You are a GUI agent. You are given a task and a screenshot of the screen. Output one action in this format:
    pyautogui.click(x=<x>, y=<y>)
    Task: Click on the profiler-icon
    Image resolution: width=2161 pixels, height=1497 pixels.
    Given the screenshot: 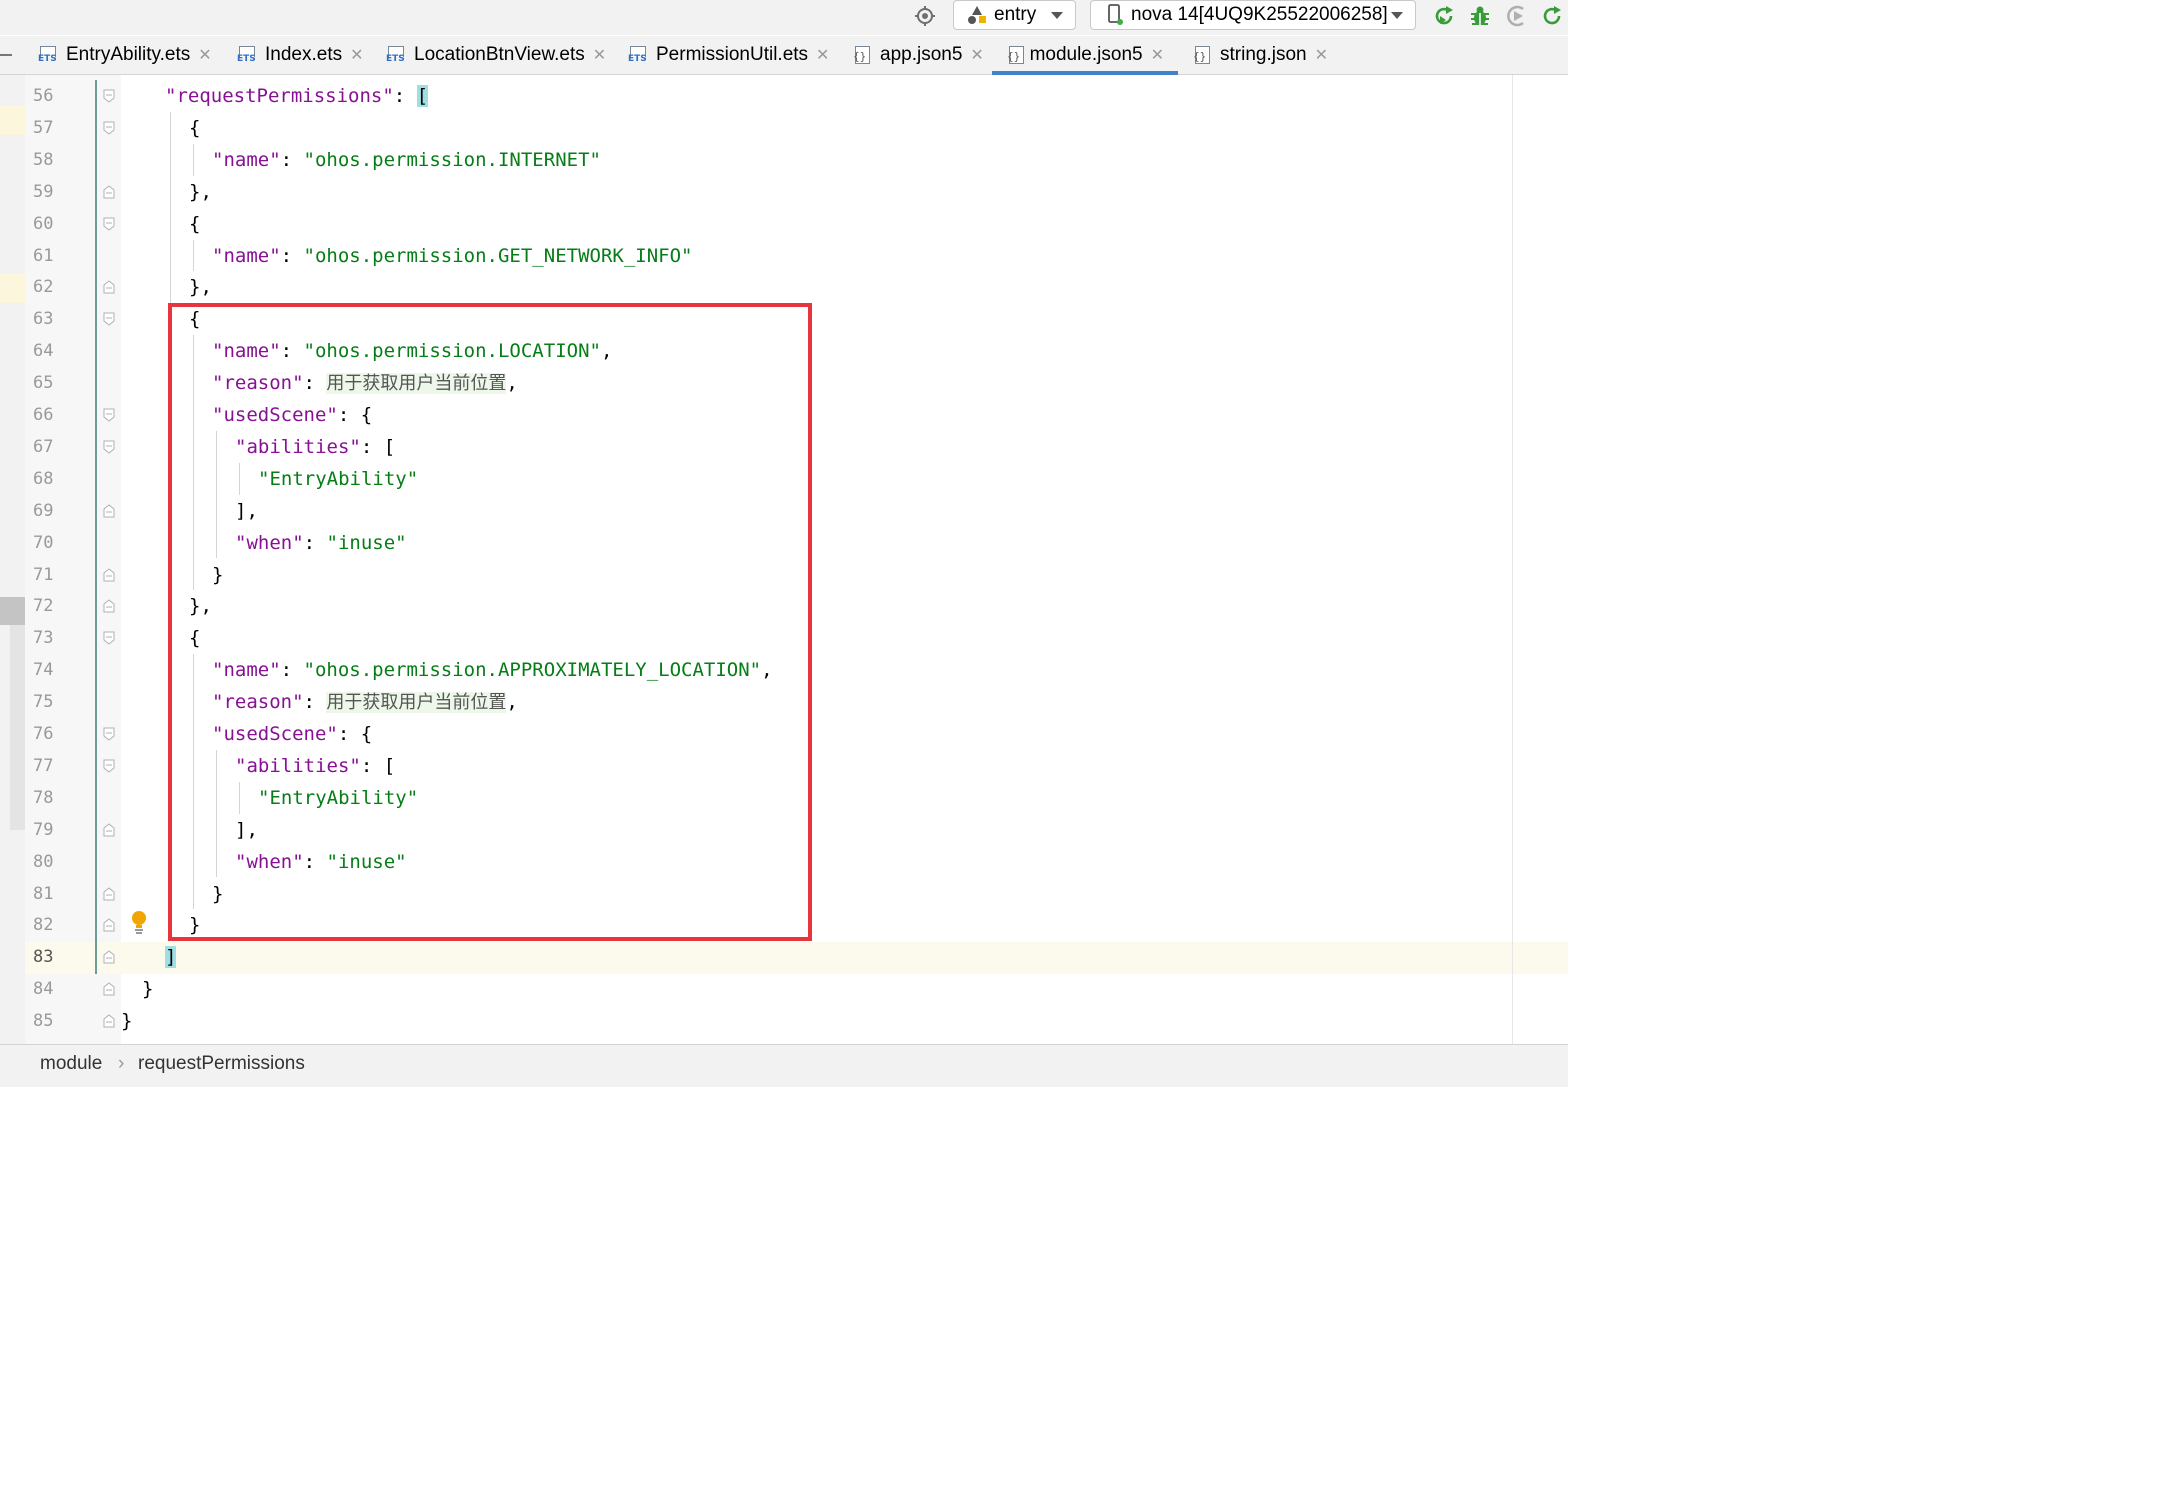 What is the action you would take?
    pyautogui.click(x=1517, y=16)
    